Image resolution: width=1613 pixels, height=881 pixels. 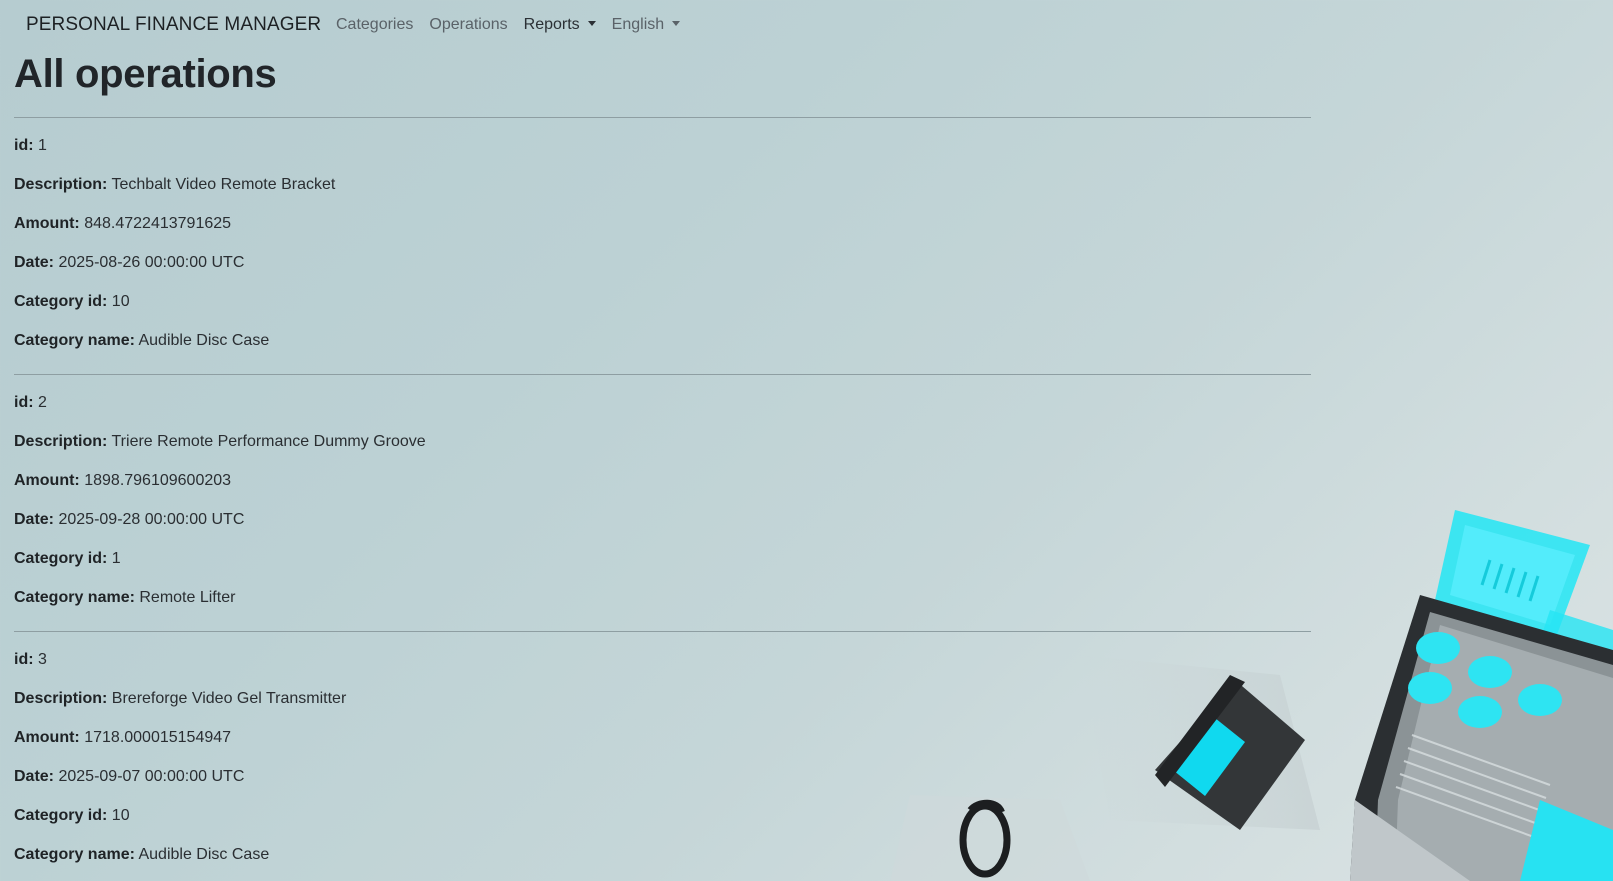 I want to click on id-value: 1, so click(x=42, y=145).